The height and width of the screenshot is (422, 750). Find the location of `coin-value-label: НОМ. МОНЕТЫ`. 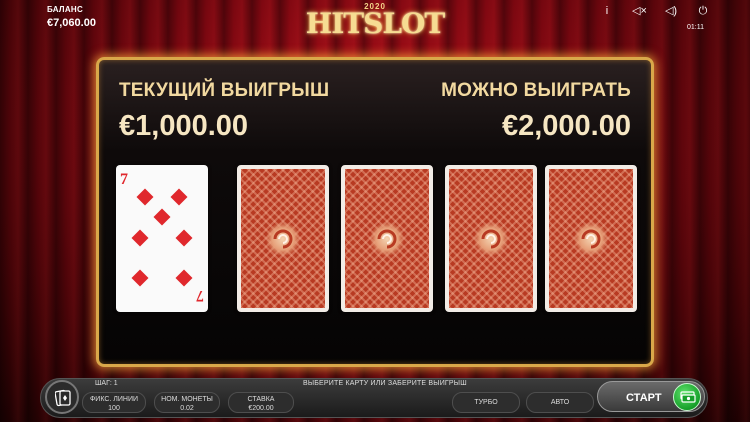

coin-value-label: НОМ. МОНЕТЫ is located at coordinates (187, 399).